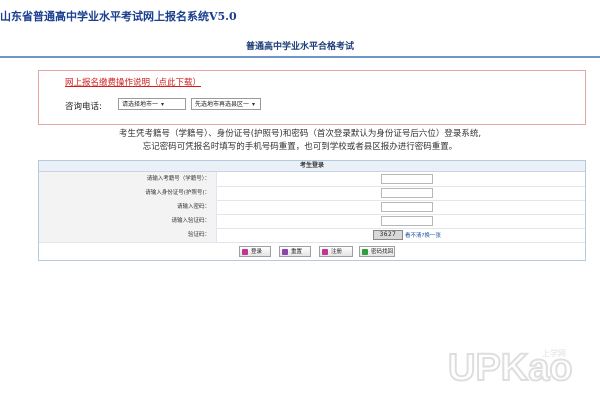  I want to click on exam-number-label: 请输入考籍号（学籍号）：, so click(128, 179).